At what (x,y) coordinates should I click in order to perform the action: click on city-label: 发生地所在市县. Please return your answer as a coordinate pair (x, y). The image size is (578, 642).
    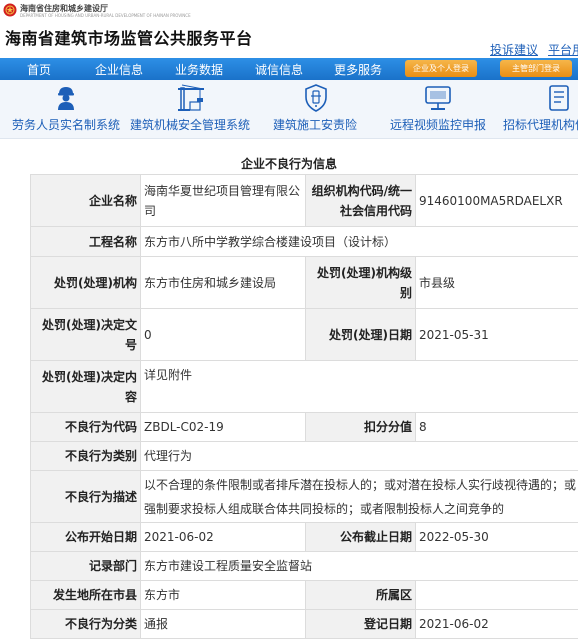
    Looking at the image, I should click on (85, 595).